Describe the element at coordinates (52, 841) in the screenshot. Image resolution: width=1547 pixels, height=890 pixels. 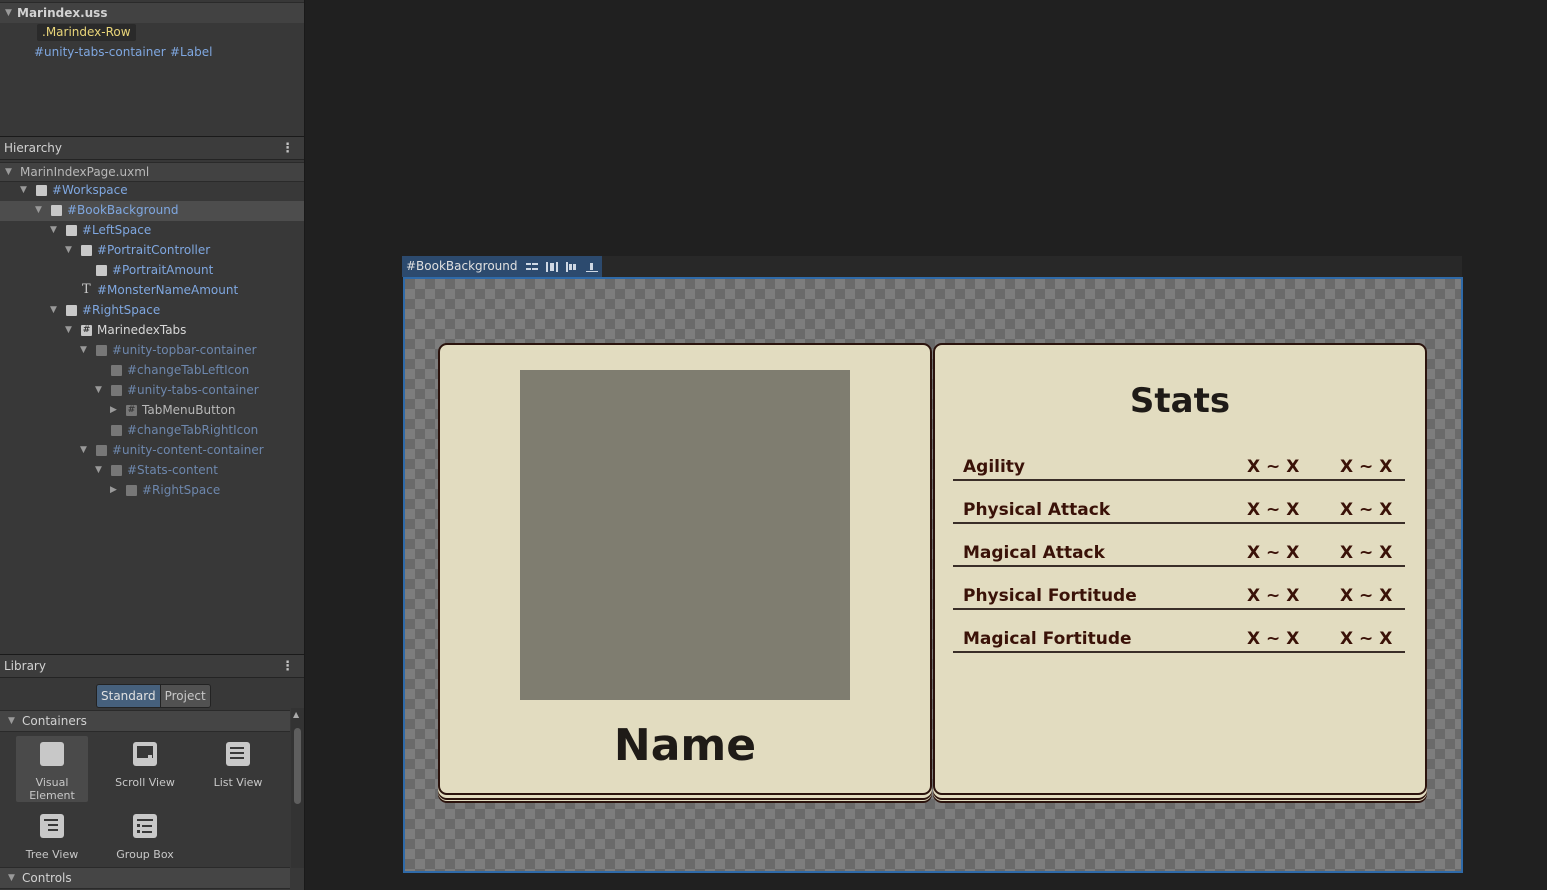
I see `library-item-tree-view: Tree View` at that location.